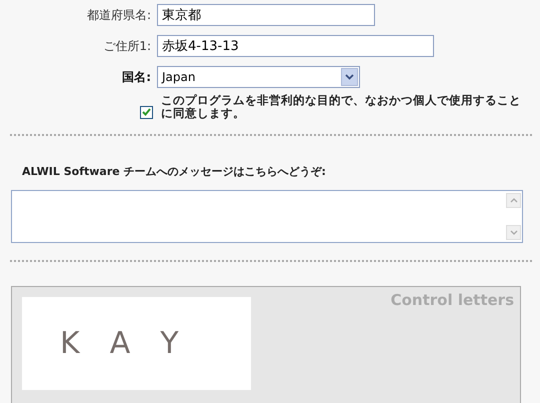 This screenshot has height=403, width=540. Describe the element at coordinates (513, 232) in the screenshot. I see `scroll-down-icon` at that location.